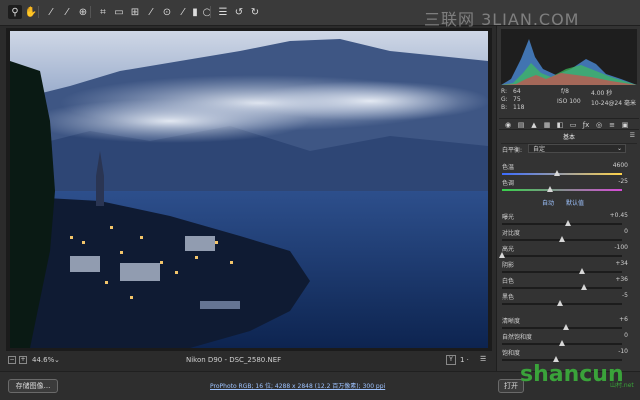 The image size is (640, 400). I want to click on b-value: 118, so click(519, 107).